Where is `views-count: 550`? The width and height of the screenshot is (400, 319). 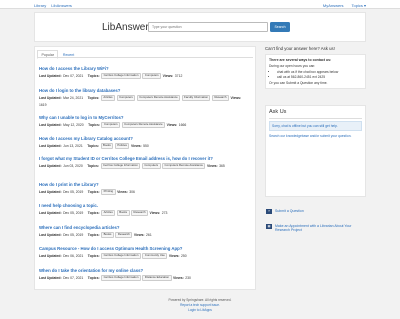 views-count: 550 is located at coordinates (146, 145).